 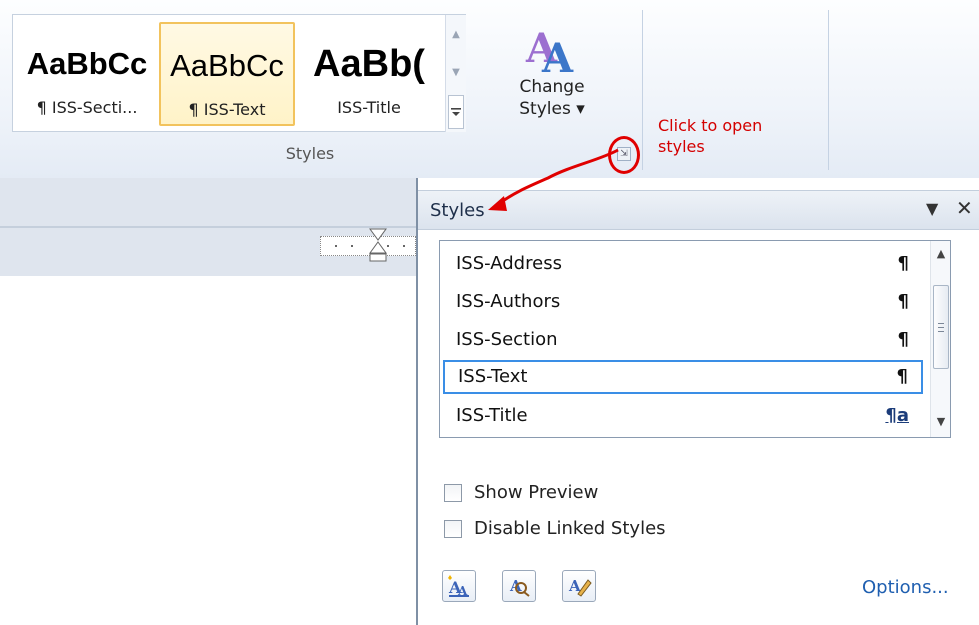 What do you see at coordinates (552, 87) in the screenshot?
I see `change-styles-label: Change` at bounding box center [552, 87].